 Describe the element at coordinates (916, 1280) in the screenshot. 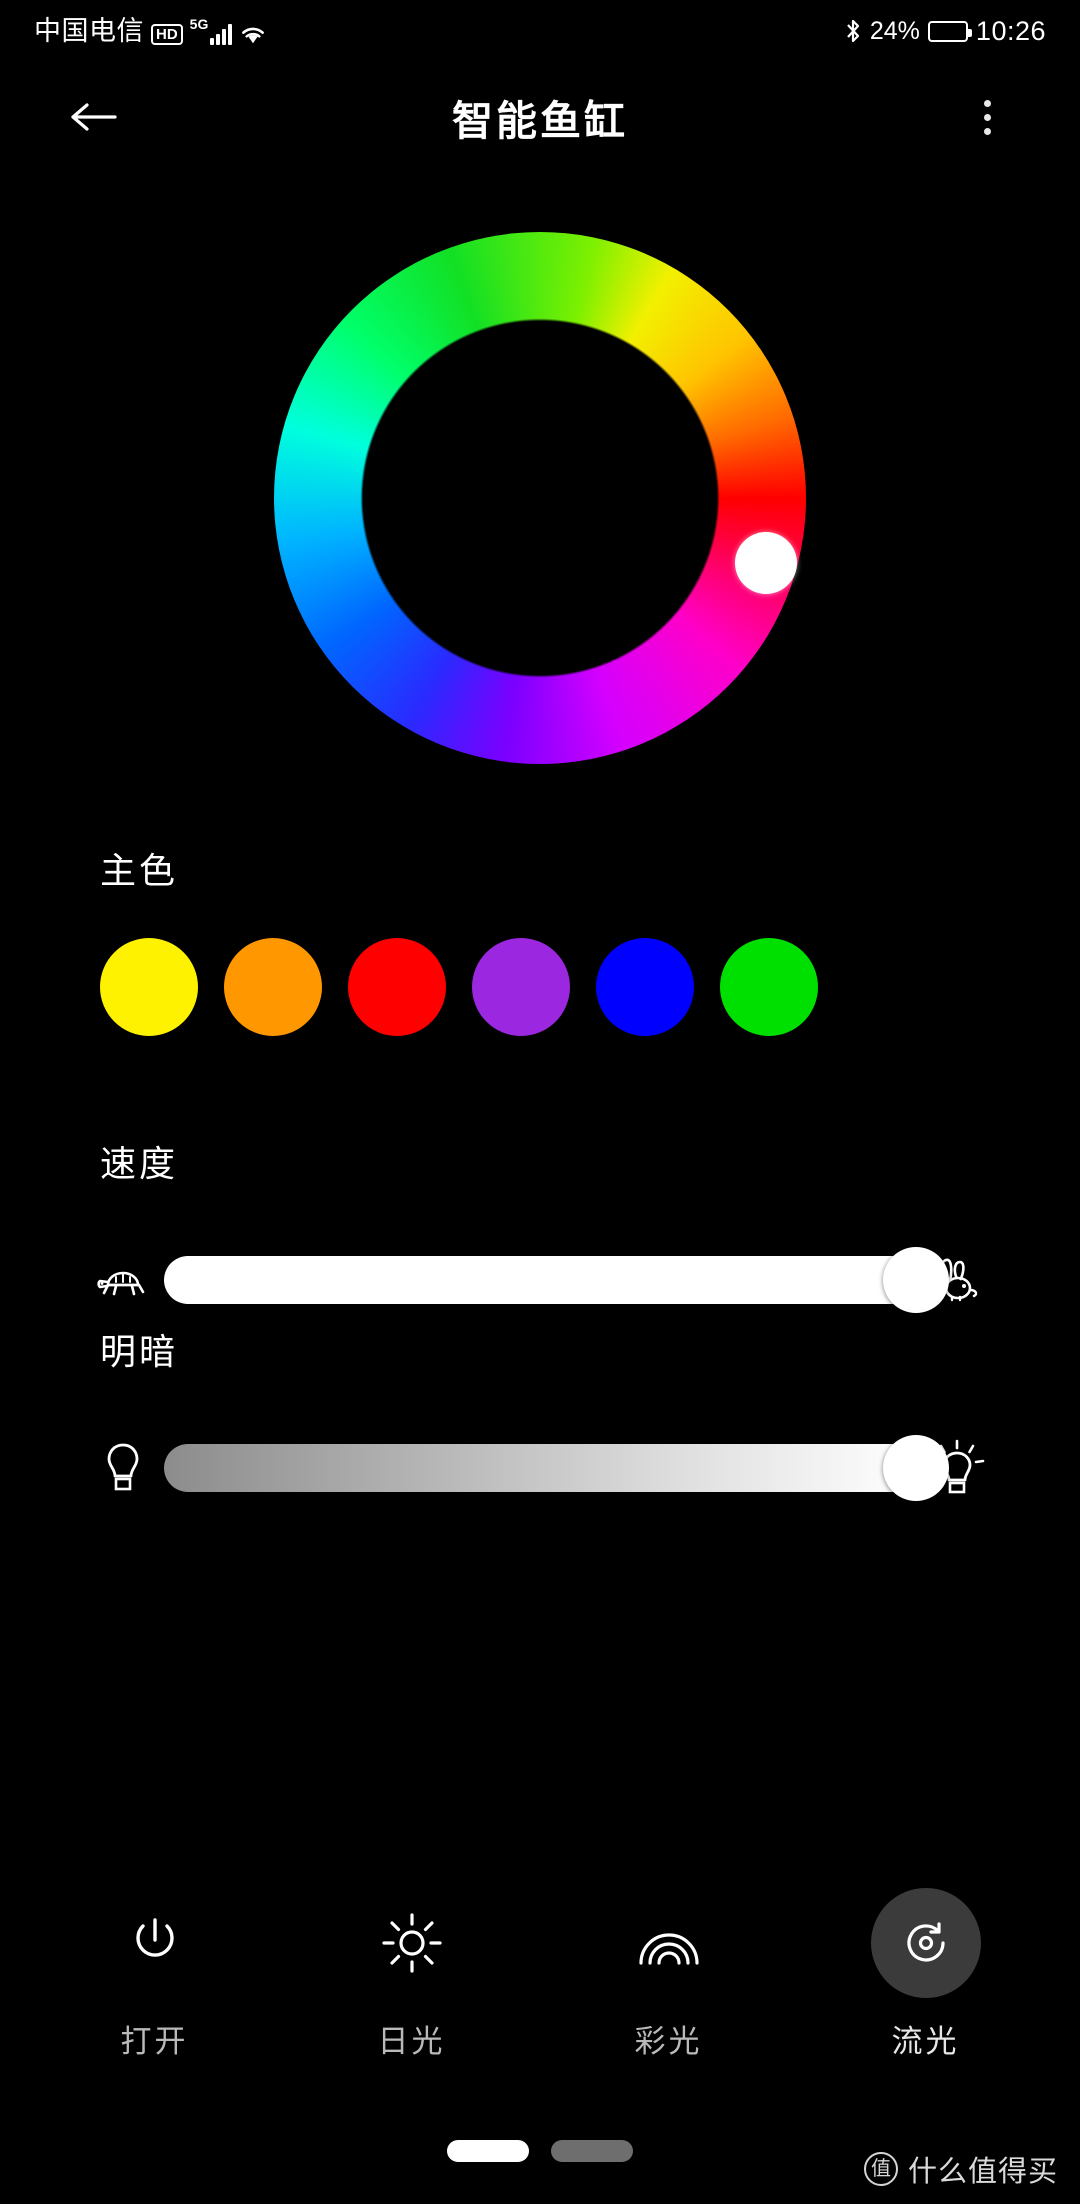

I see `speed-slider-thumb` at that location.